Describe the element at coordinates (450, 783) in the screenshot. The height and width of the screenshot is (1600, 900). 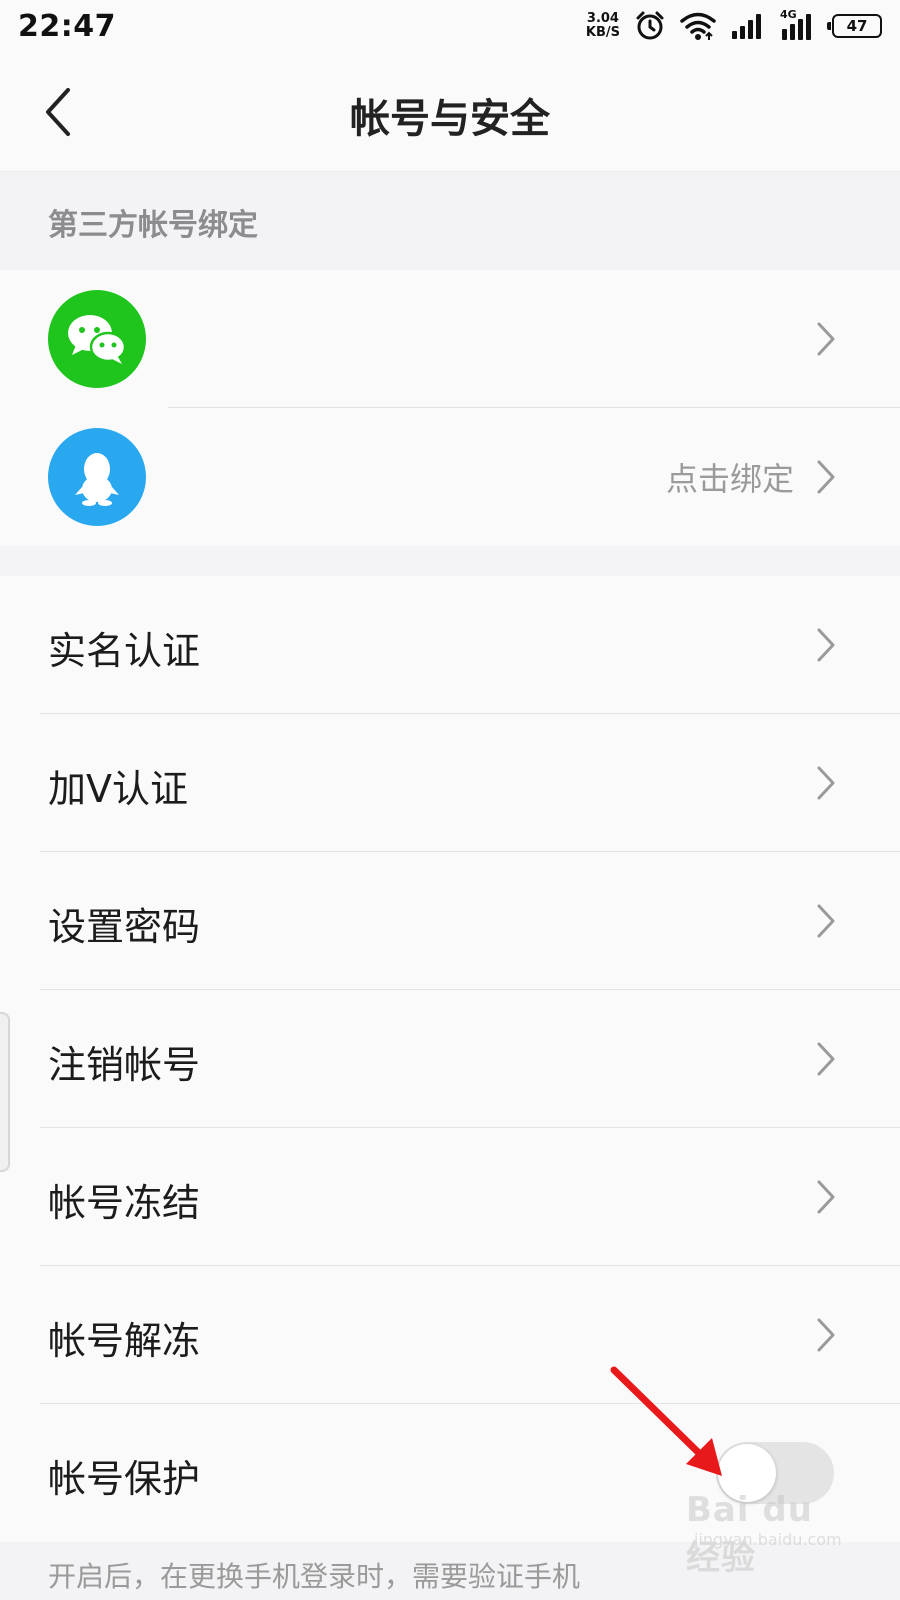
I see `setting-v-verify: 加V认证` at that location.